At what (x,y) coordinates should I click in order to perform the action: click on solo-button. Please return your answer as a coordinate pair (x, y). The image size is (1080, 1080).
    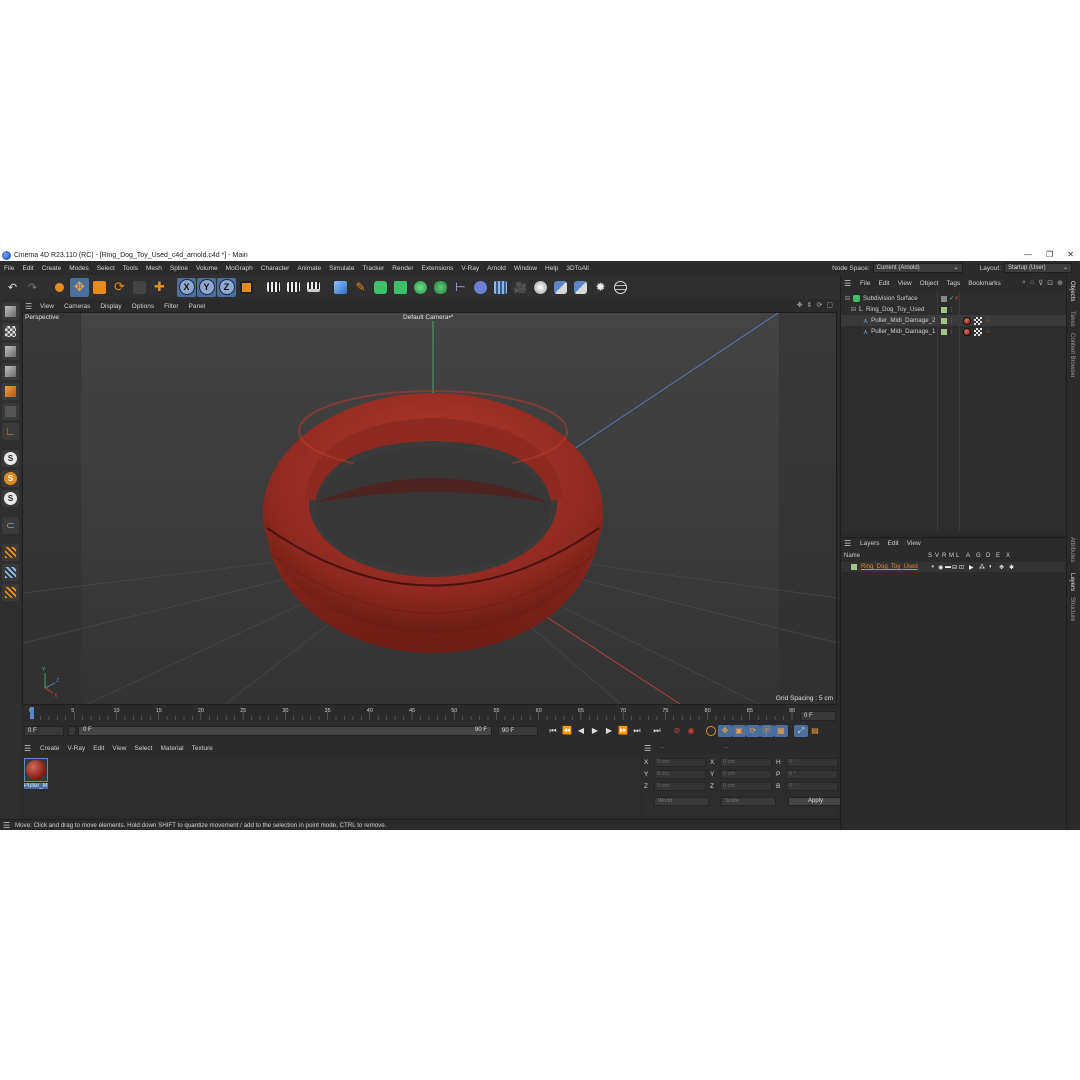
    Looking at the image, I should click on (10, 592).